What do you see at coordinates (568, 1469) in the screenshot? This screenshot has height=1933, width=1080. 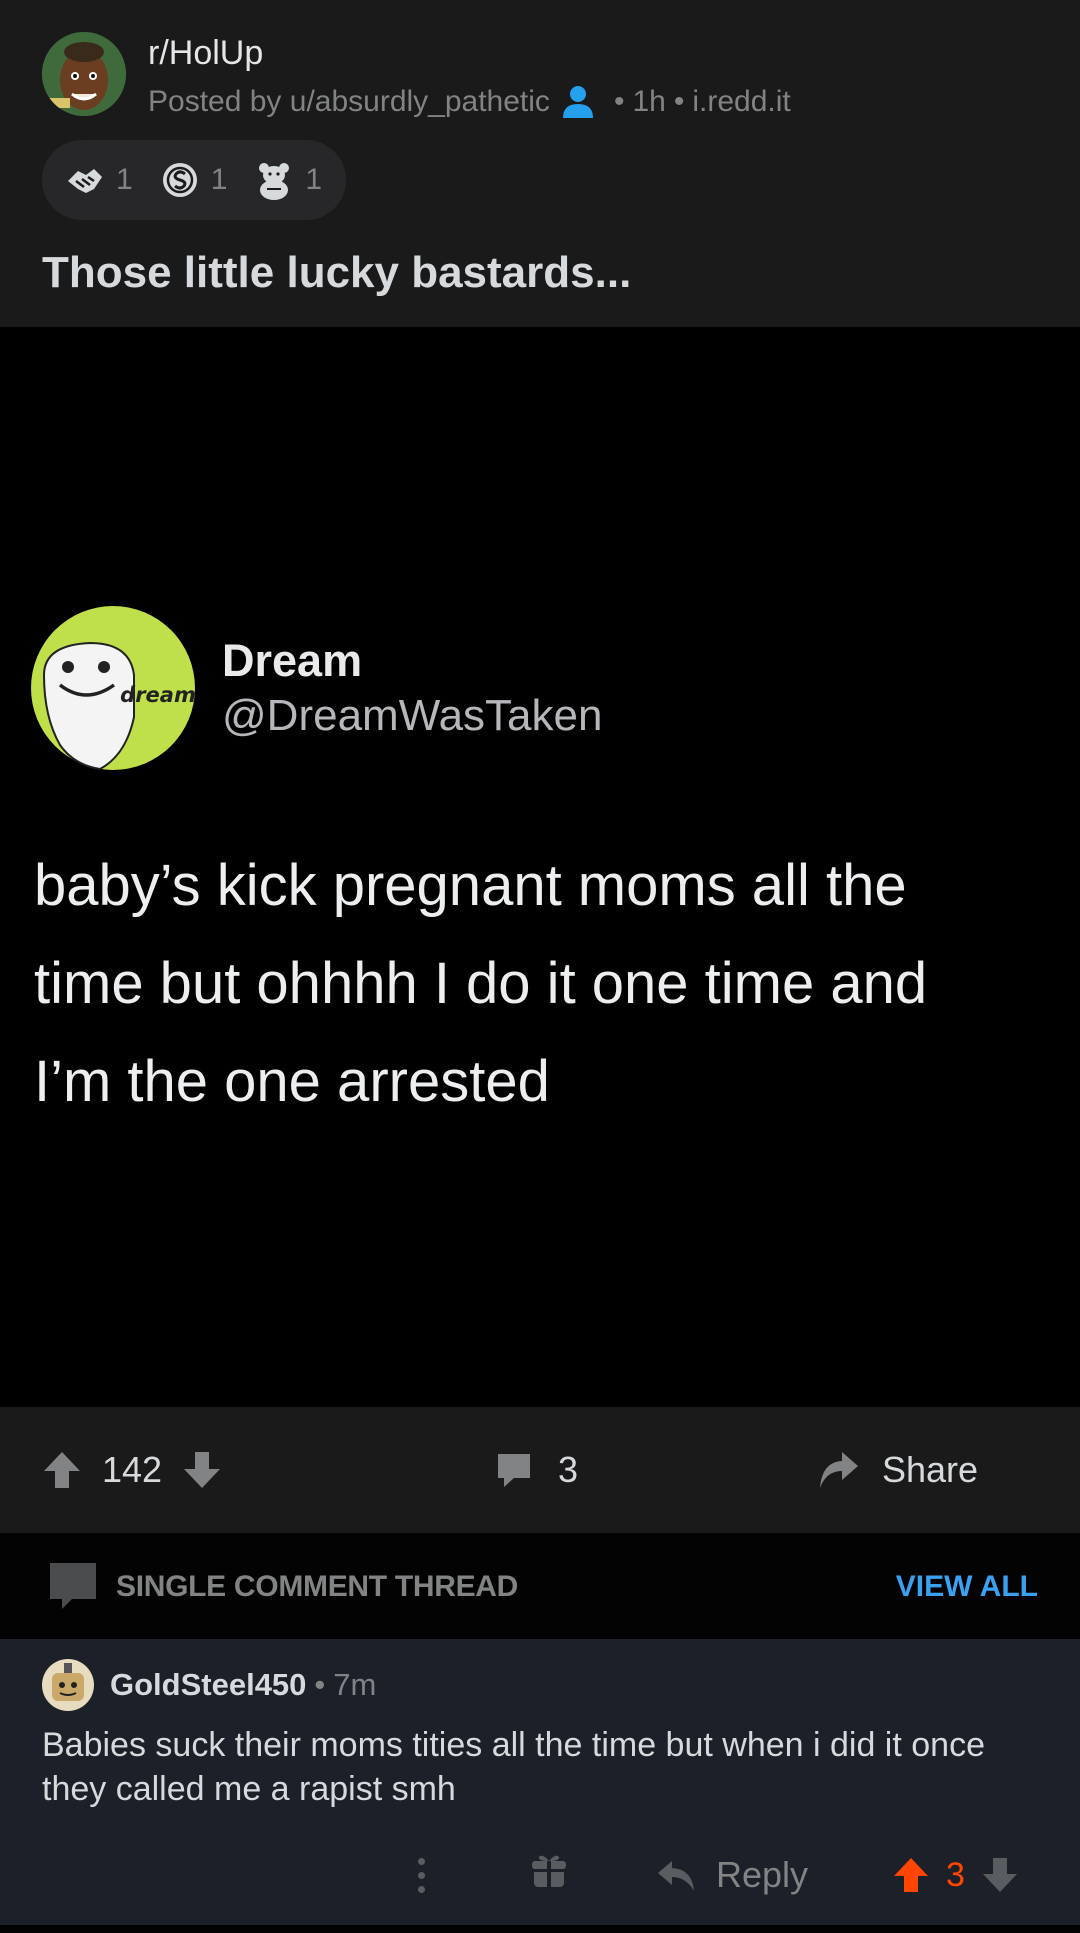 I see `comment-count: 3` at bounding box center [568, 1469].